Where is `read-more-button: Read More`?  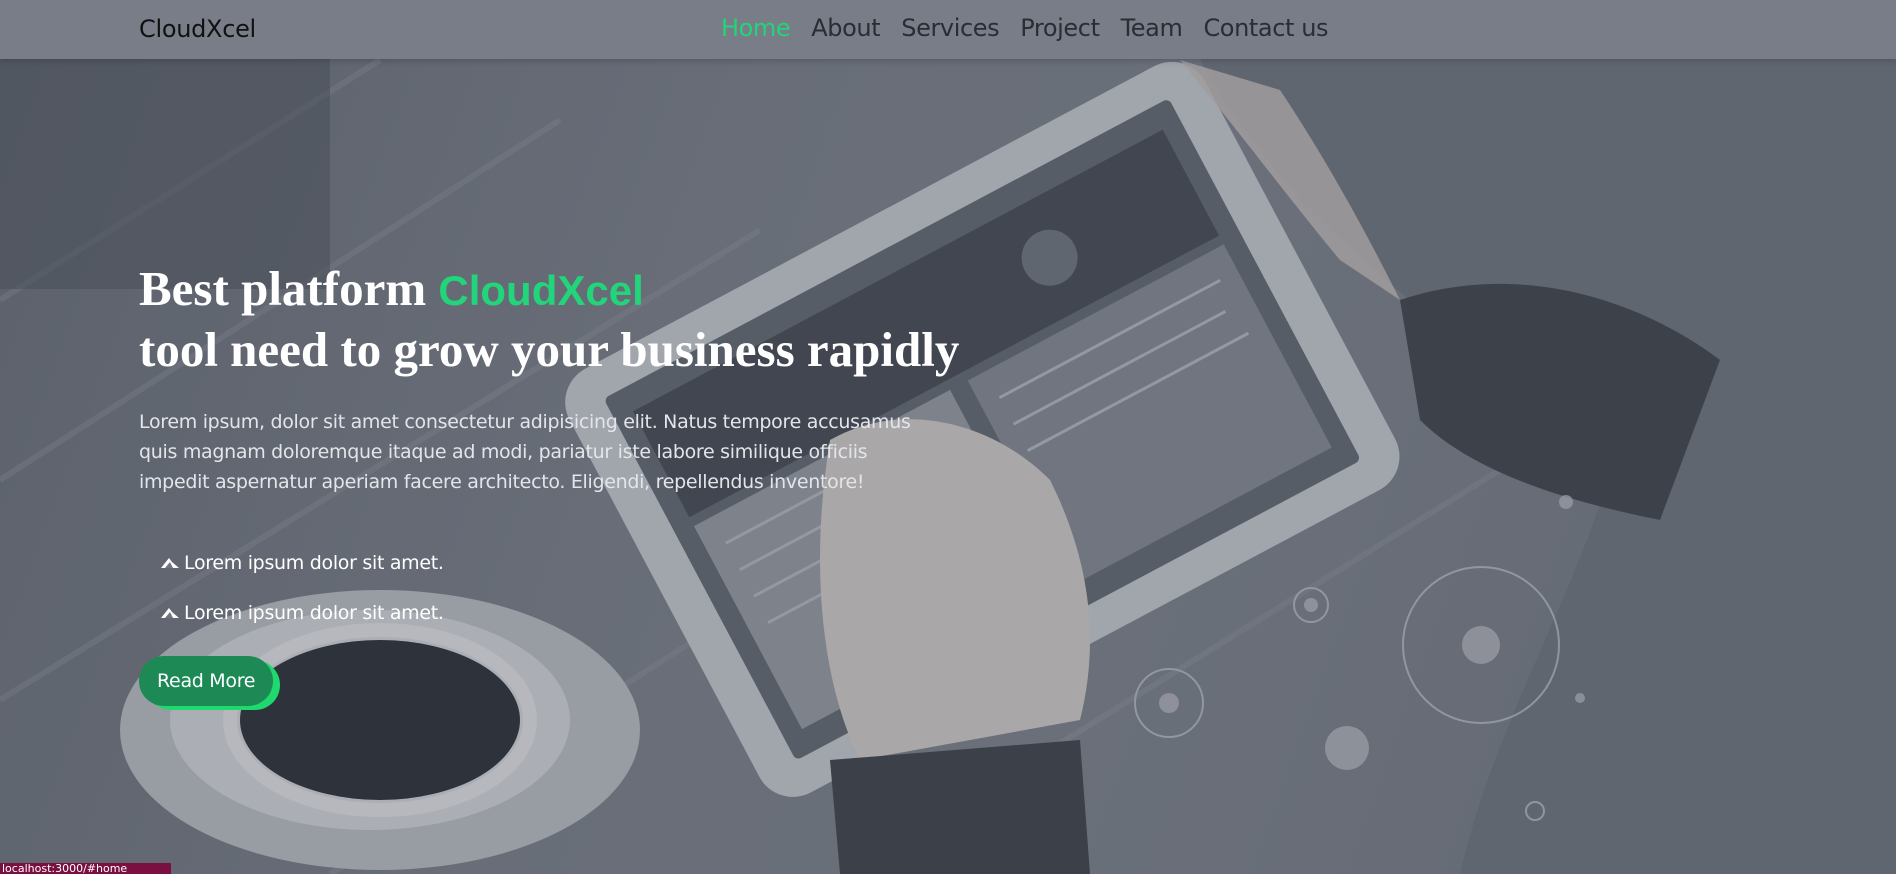
read-more-button: Read More is located at coordinates (206, 681).